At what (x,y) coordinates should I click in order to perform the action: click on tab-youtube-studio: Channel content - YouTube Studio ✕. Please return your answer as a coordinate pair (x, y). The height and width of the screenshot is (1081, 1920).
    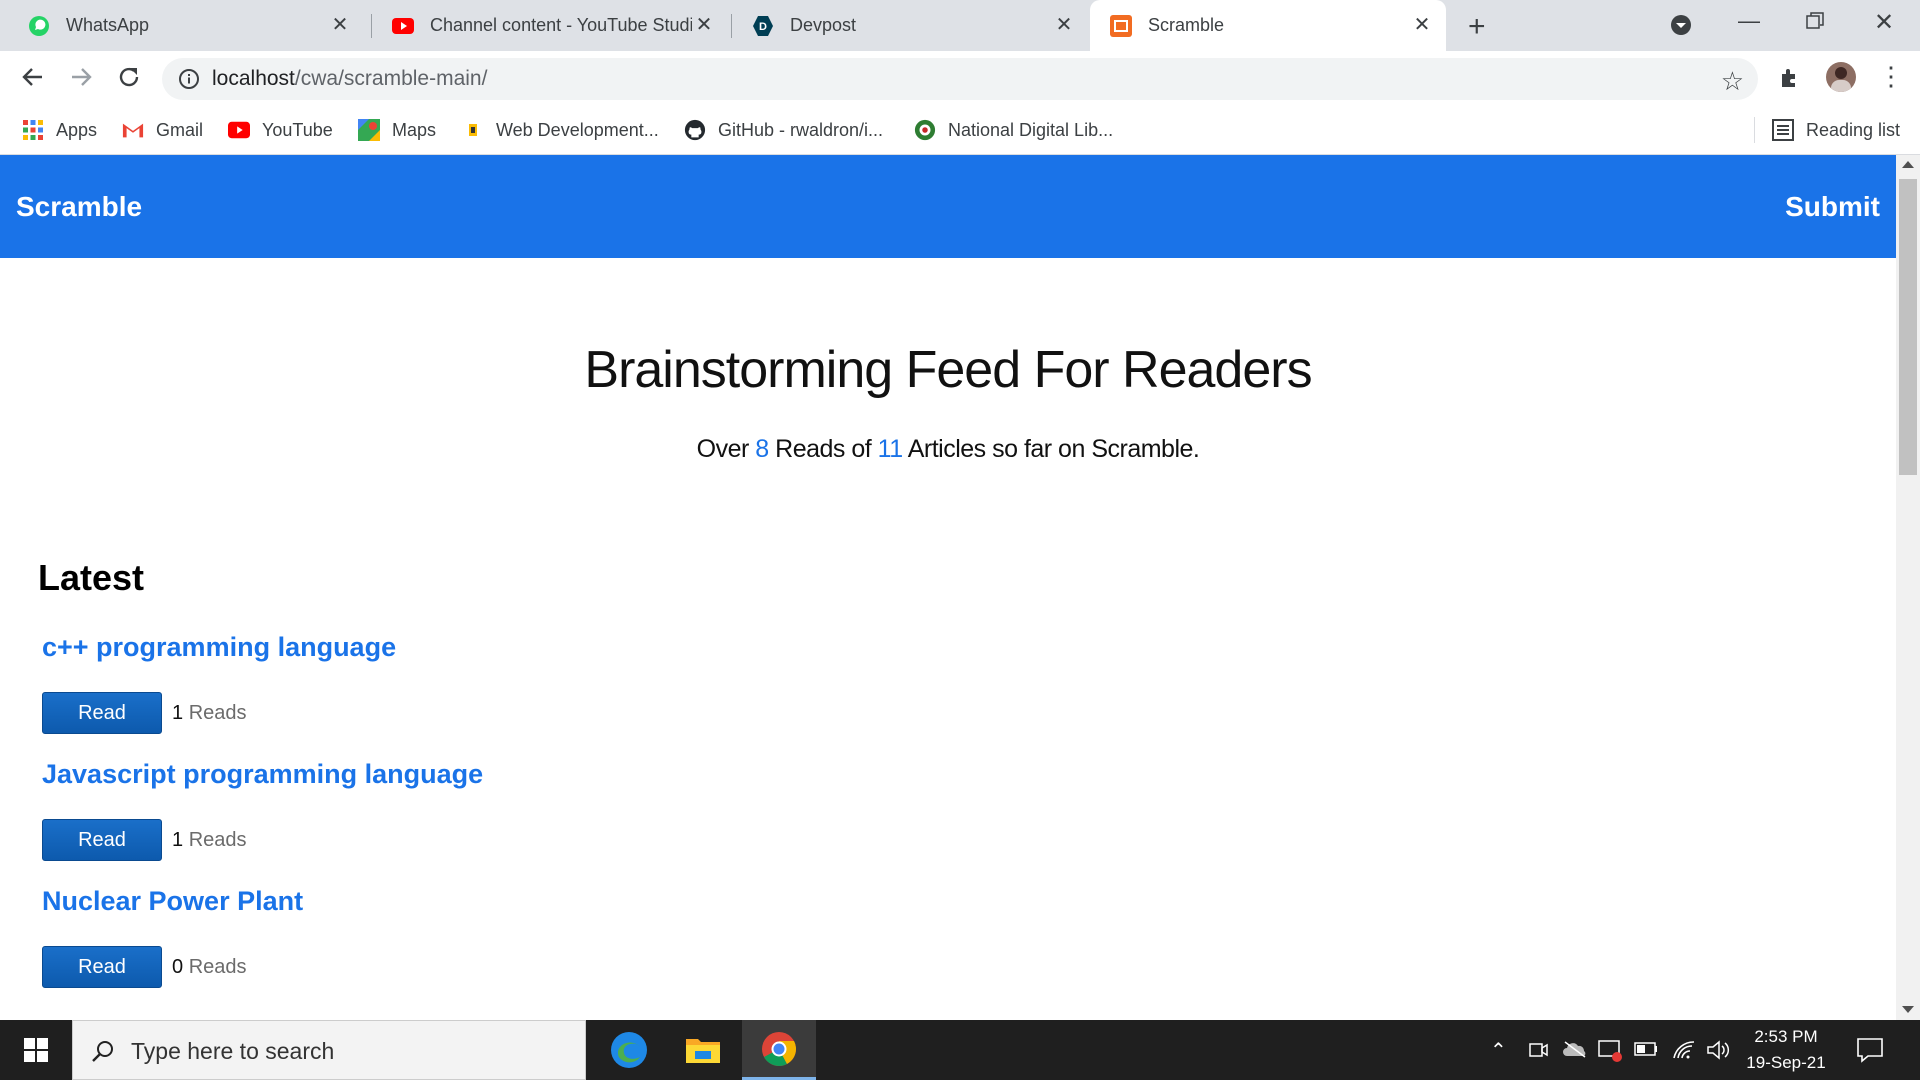
    Looking at the image, I should click on (550, 25).